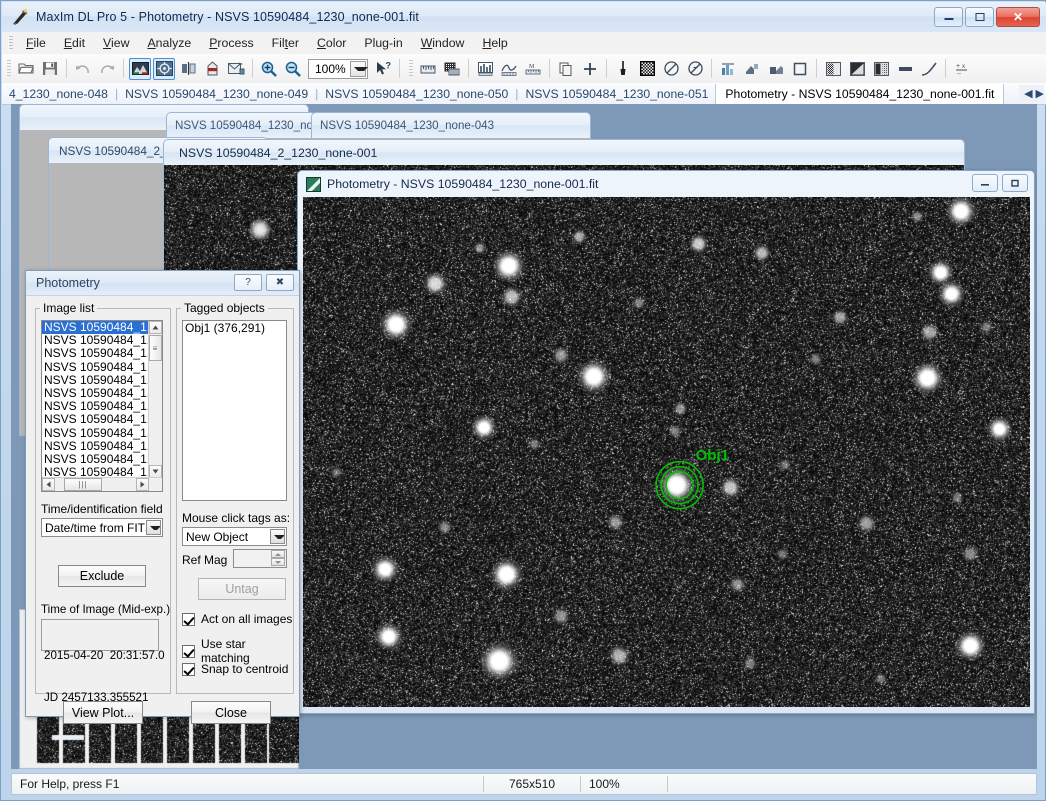 This screenshot has width=1046, height=801. I want to click on undo-icon, so click(83, 69).